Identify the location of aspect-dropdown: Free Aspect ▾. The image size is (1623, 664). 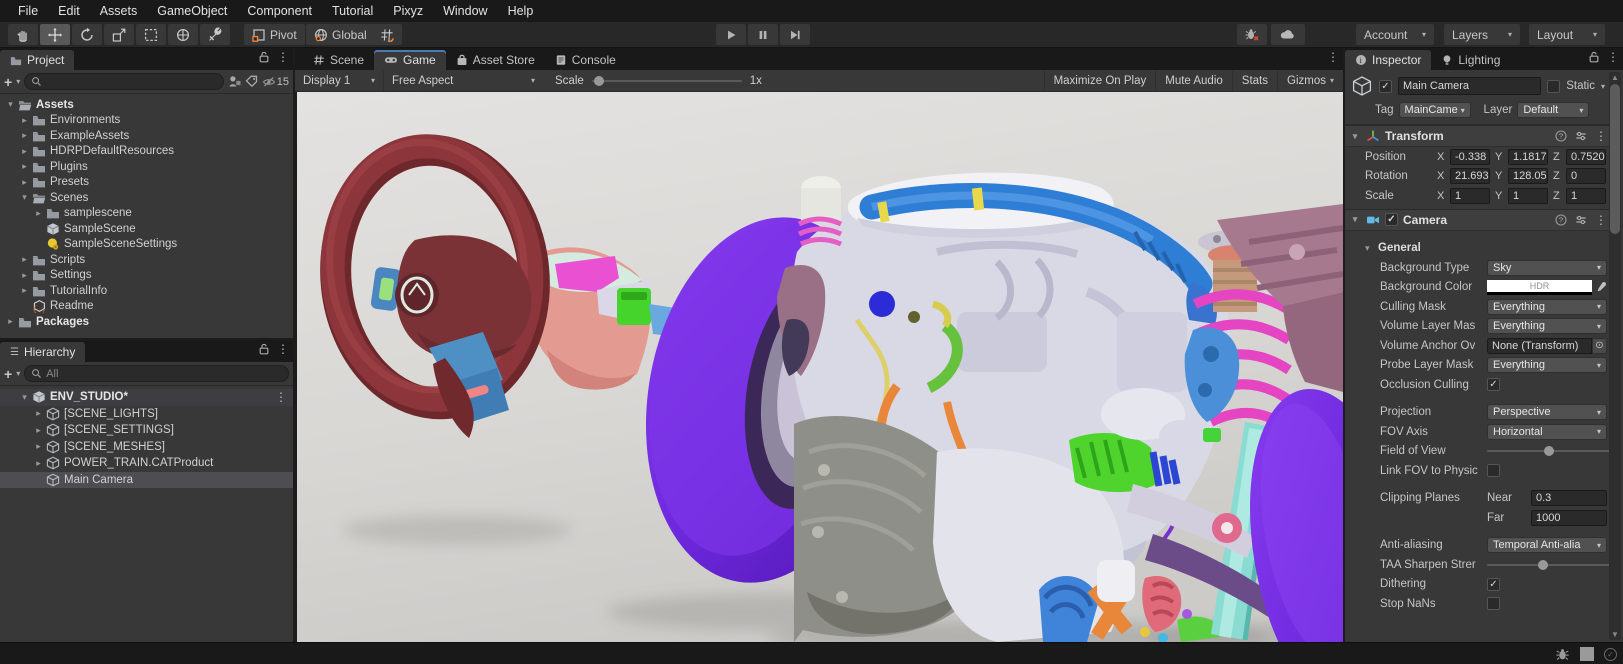
(463, 80).